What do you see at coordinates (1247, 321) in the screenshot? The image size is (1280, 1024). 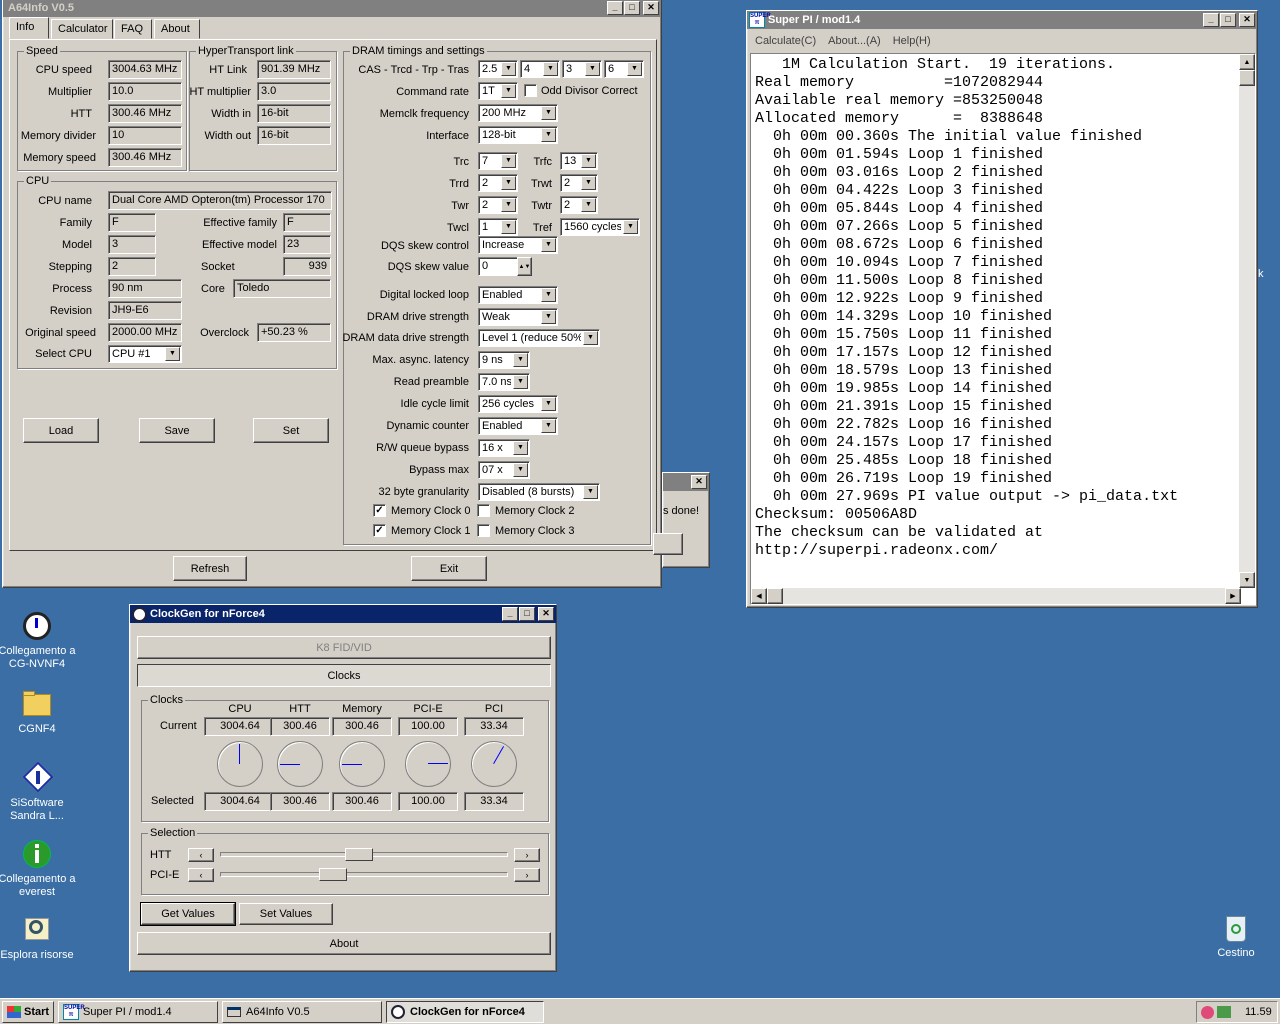 I see `vertical-scrollbar: ▲ ▼` at bounding box center [1247, 321].